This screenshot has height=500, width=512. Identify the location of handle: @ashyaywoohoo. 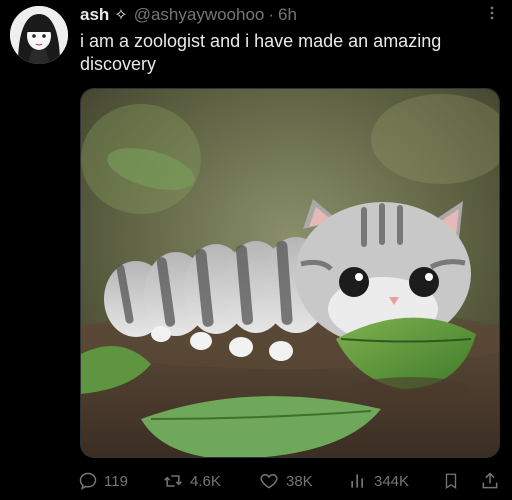
(199, 15).